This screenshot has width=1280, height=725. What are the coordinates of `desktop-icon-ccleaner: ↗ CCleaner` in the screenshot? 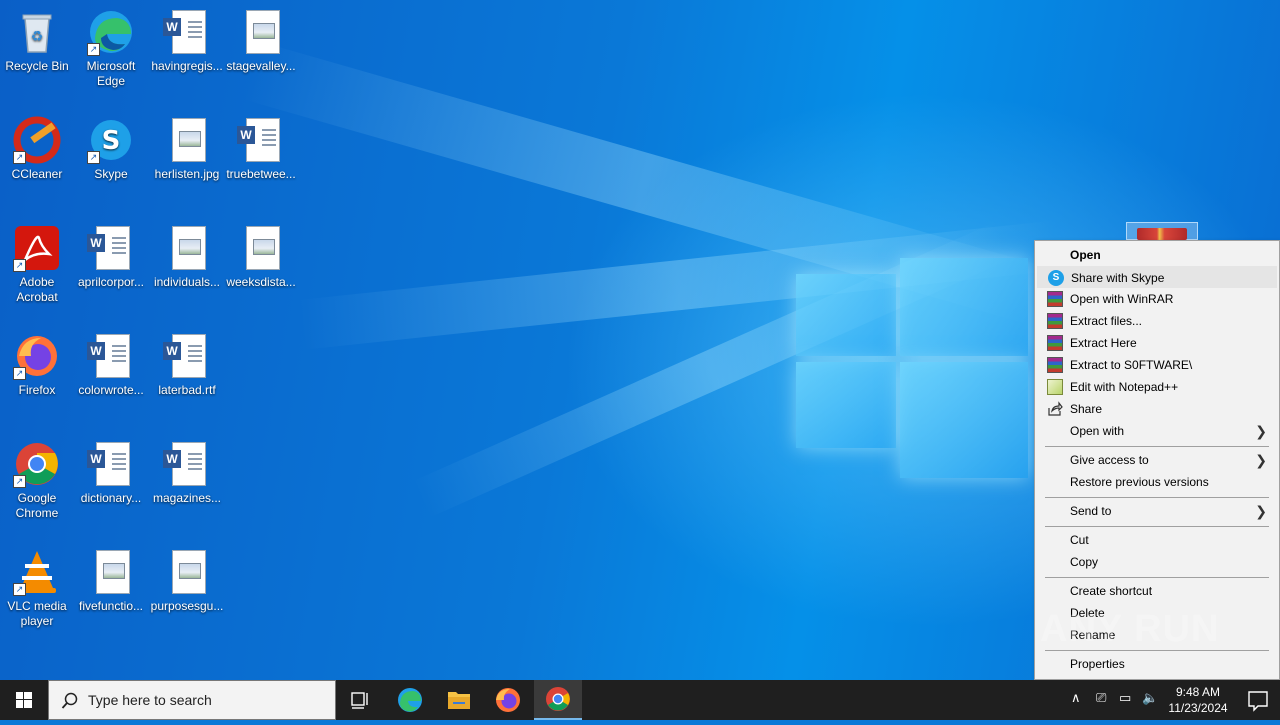 It's located at (37, 149).